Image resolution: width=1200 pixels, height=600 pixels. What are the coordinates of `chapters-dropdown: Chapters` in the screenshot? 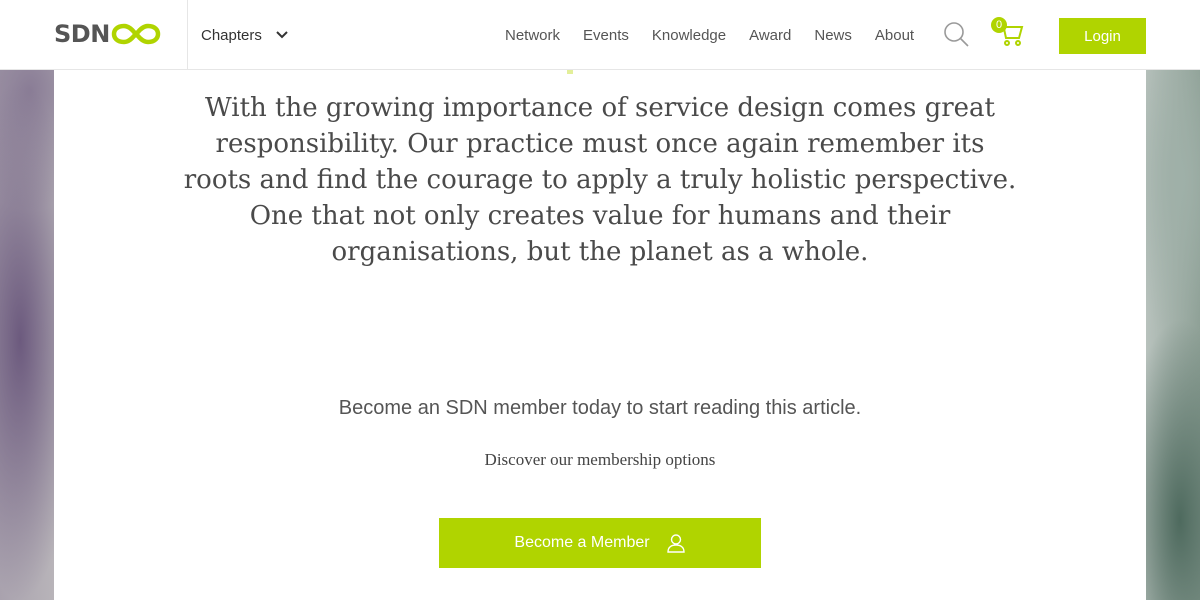 It's located at (244, 35).